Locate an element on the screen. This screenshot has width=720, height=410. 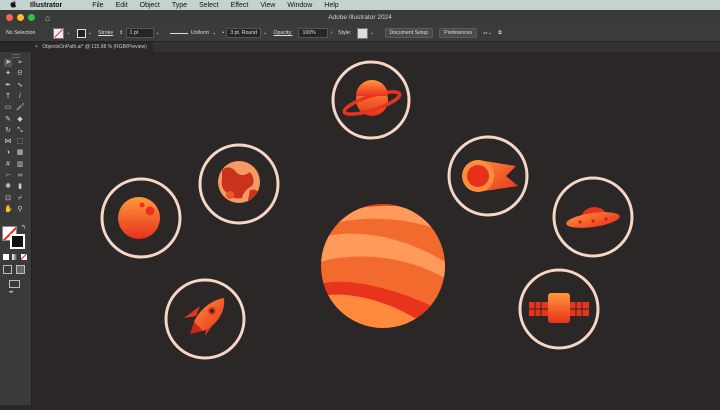
lasso-icon: ᘓ is located at coordinates (20, 74).